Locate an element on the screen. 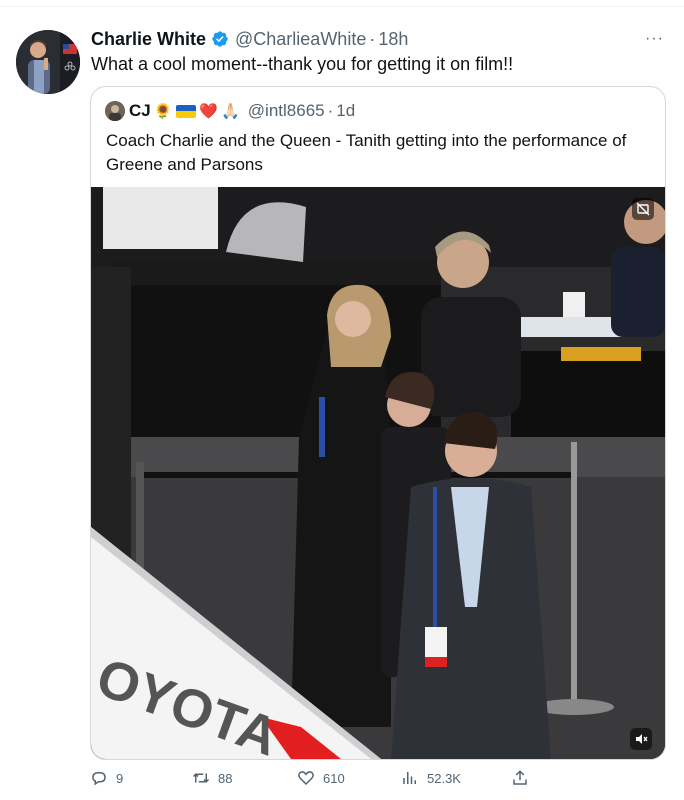  views-icon is located at coordinates (409, 778).